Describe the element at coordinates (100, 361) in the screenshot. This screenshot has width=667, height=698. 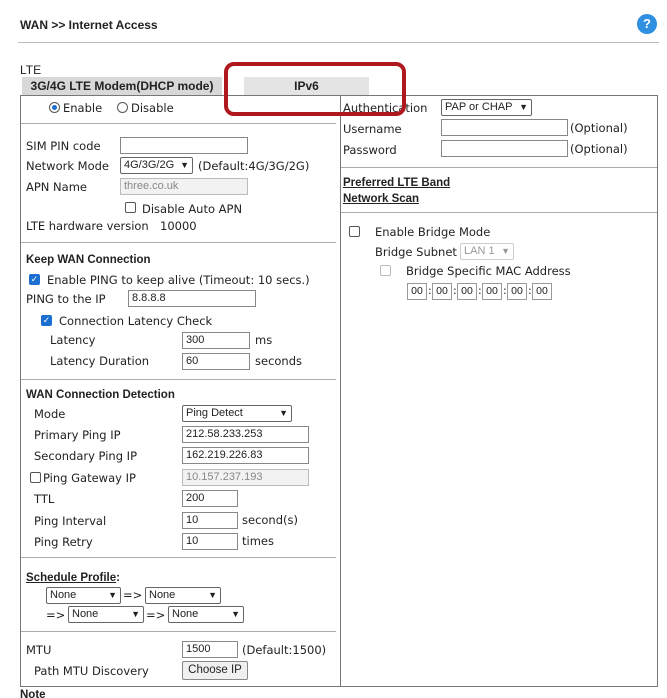
I see `latency-duration-label: Latency Duration` at that location.